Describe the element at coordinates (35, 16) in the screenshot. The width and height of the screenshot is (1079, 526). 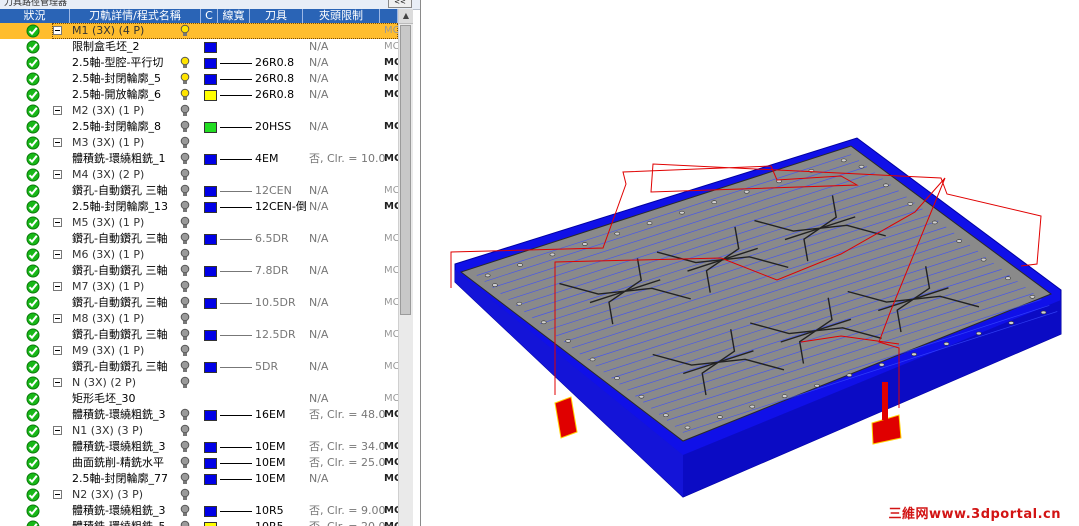
I see `header-status: 狀況` at that location.